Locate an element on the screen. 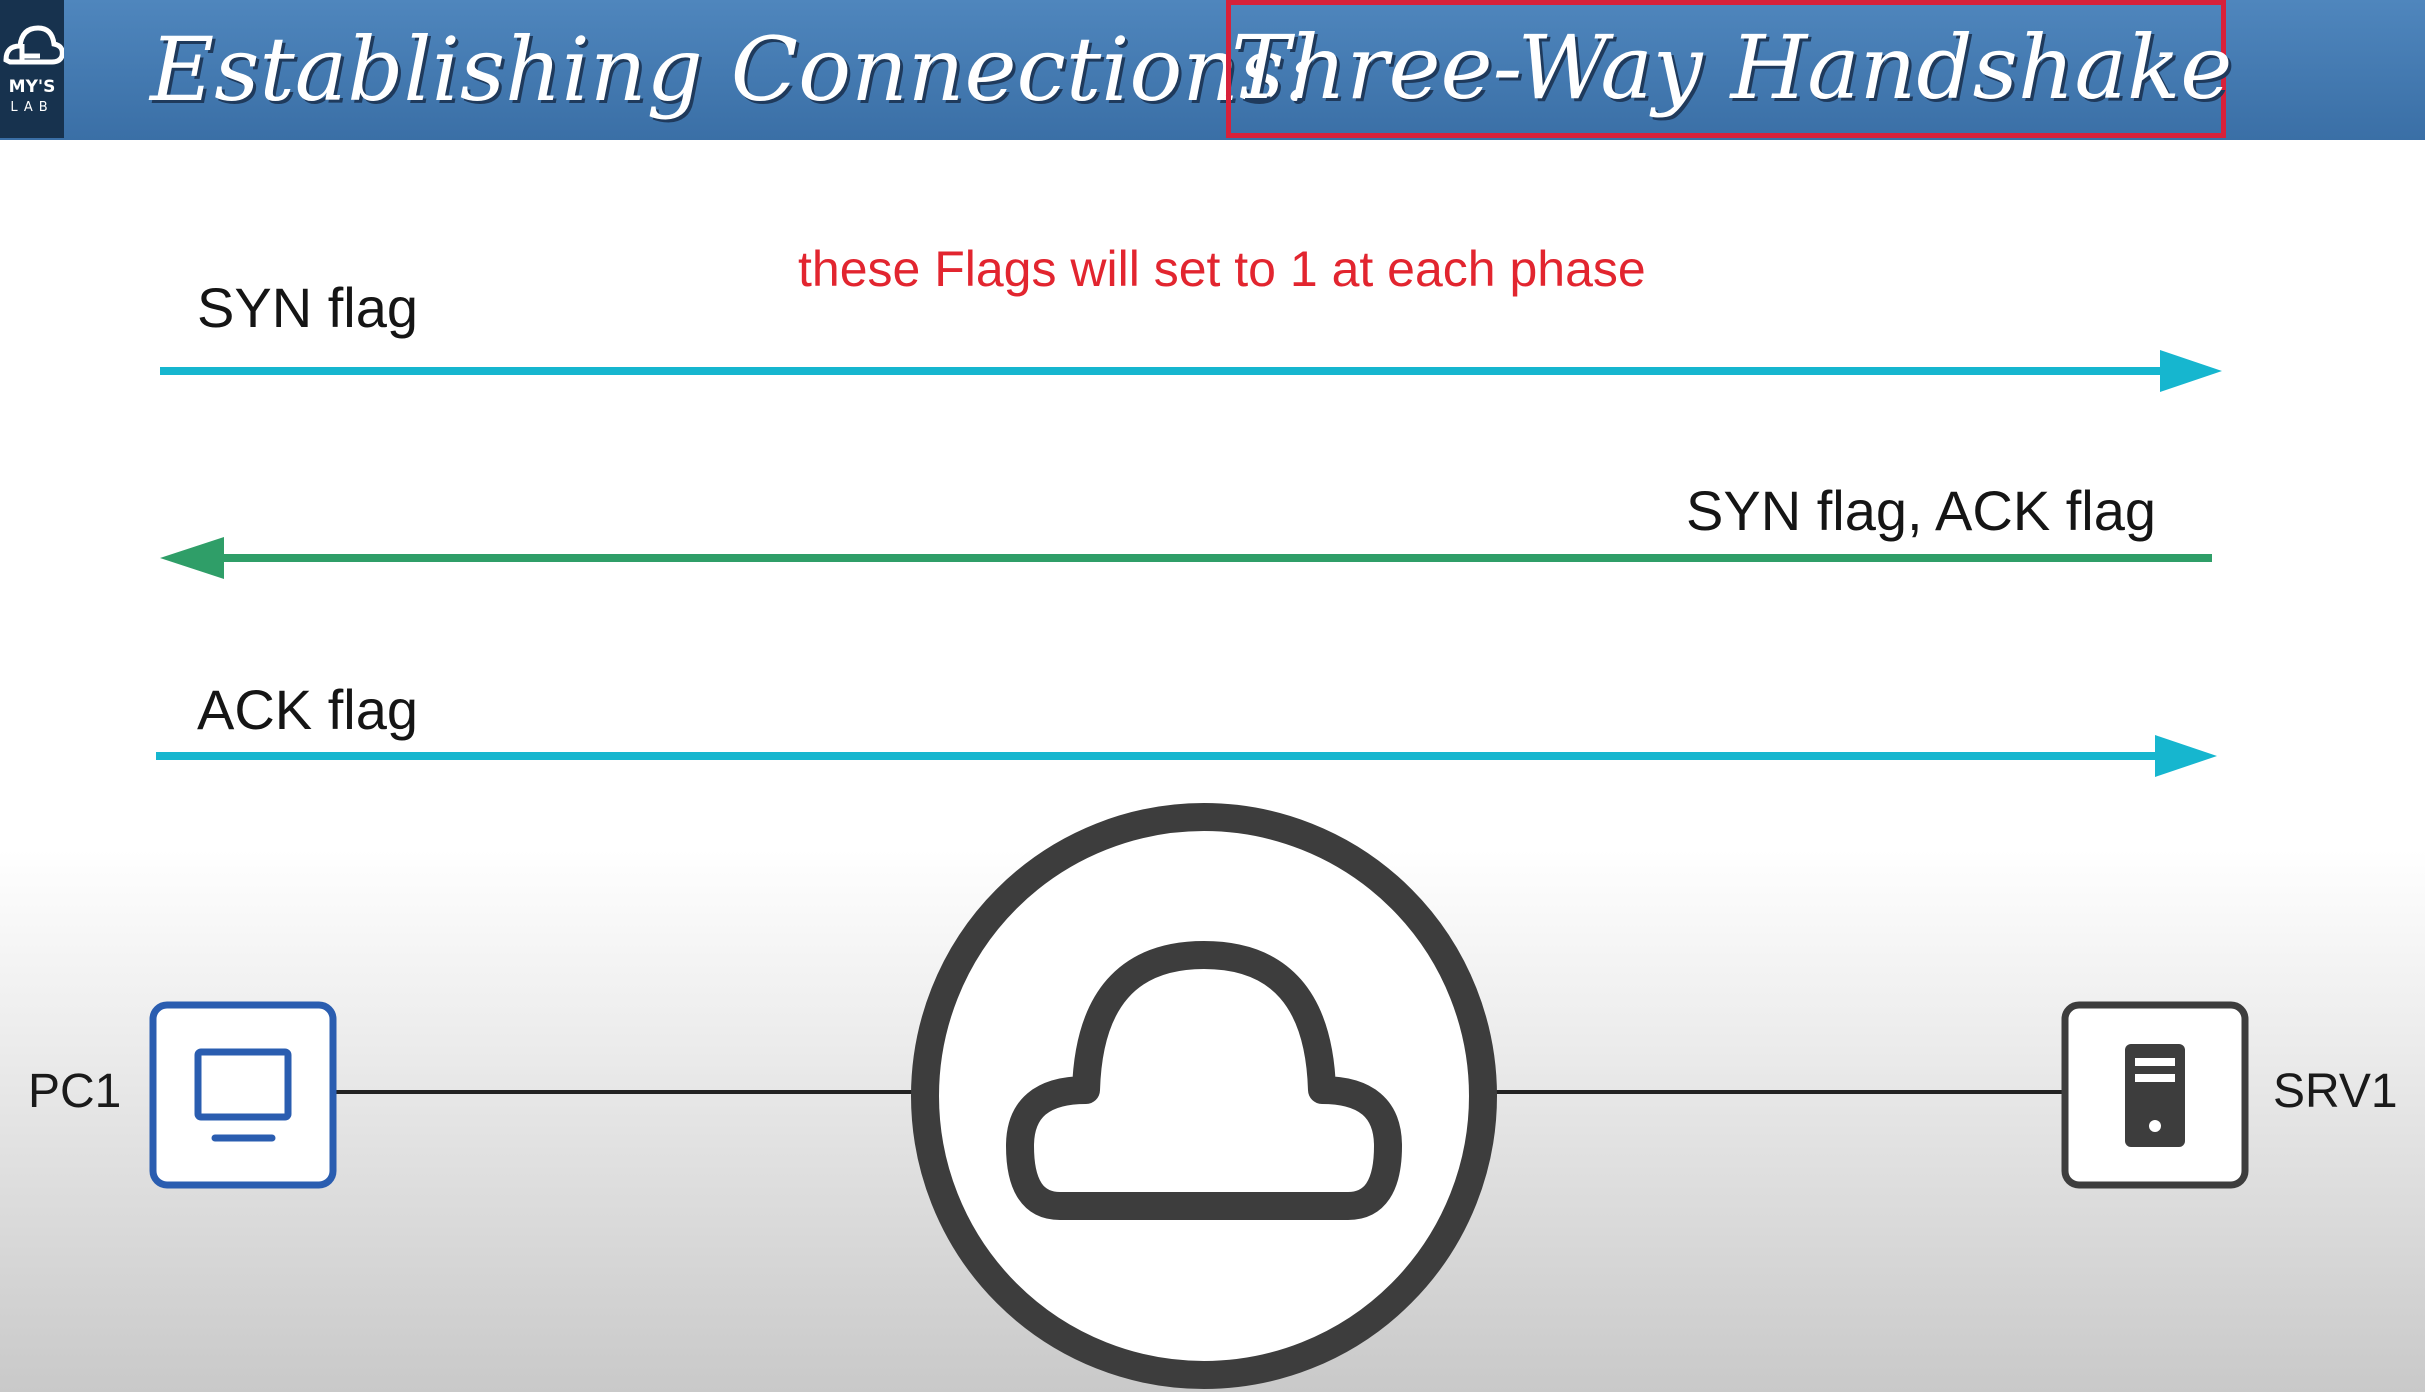 Image resolution: width=2425 pixels, height=1392 pixels. srv1-label: SRV1 is located at coordinates (2335, 1091).